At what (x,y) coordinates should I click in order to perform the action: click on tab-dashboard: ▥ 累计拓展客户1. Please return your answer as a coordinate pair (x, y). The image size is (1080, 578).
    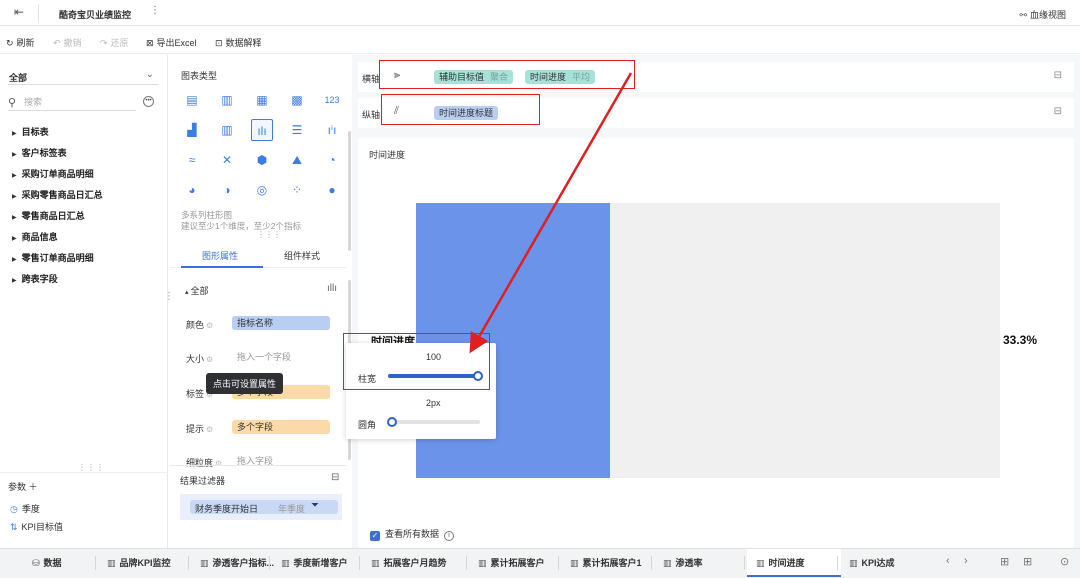
    Looking at the image, I should click on (606, 562).